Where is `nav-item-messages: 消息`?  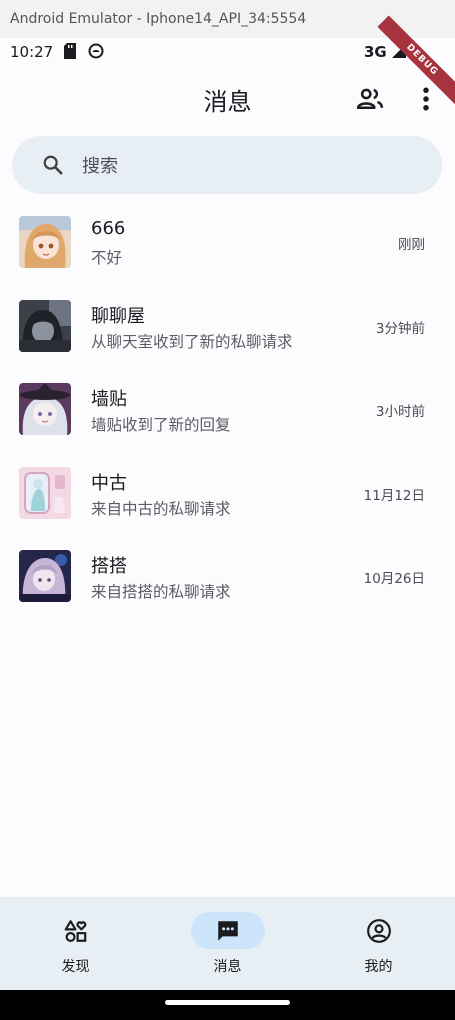 nav-item-messages: 消息 is located at coordinates (227, 943).